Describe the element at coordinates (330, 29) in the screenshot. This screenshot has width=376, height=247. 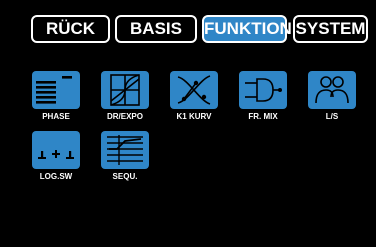
I see `tab-system: SYSTEM` at that location.